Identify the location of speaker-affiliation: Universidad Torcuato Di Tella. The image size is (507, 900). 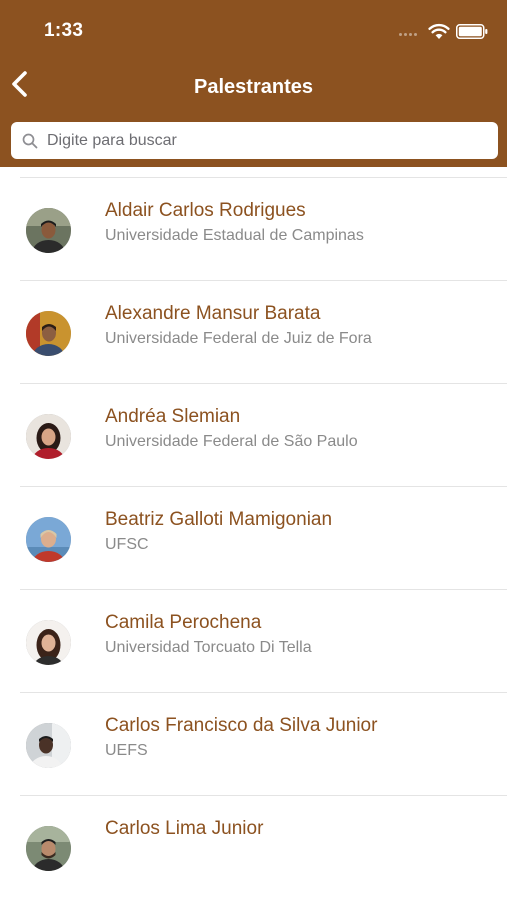
(208, 647).